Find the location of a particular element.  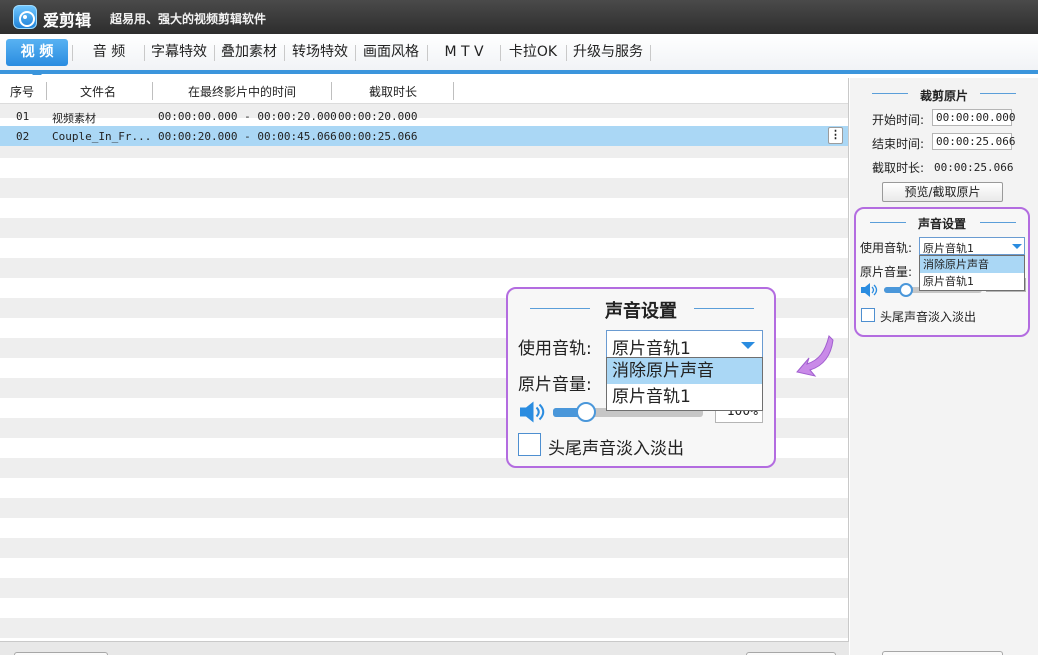

list-footer is located at coordinates (424, 648).